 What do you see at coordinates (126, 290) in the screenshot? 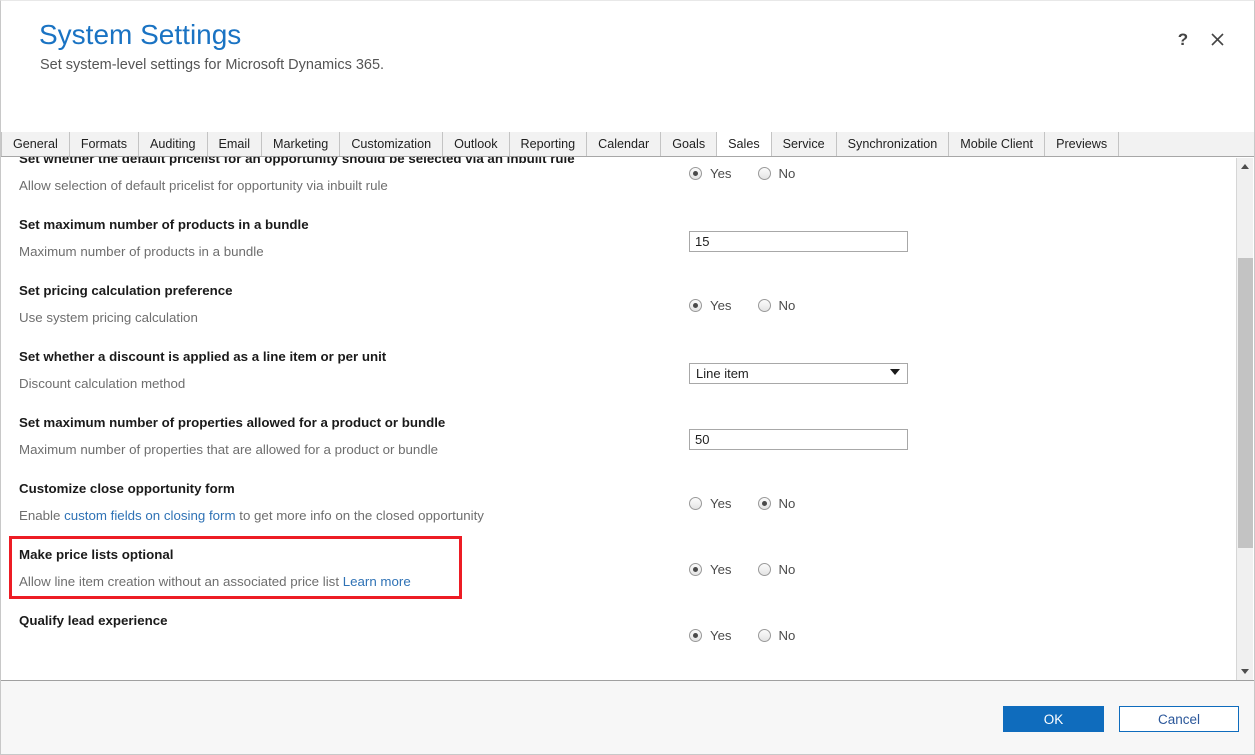
I see `setting-title: Set pricing calculation preference` at bounding box center [126, 290].